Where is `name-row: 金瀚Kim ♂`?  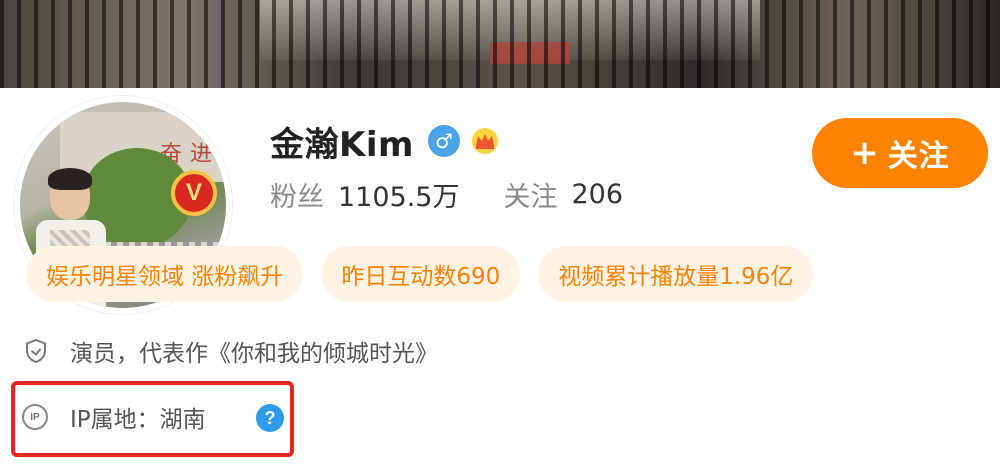 name-row: 金瀚Kim ♂ is located at coordinates (385, 141).